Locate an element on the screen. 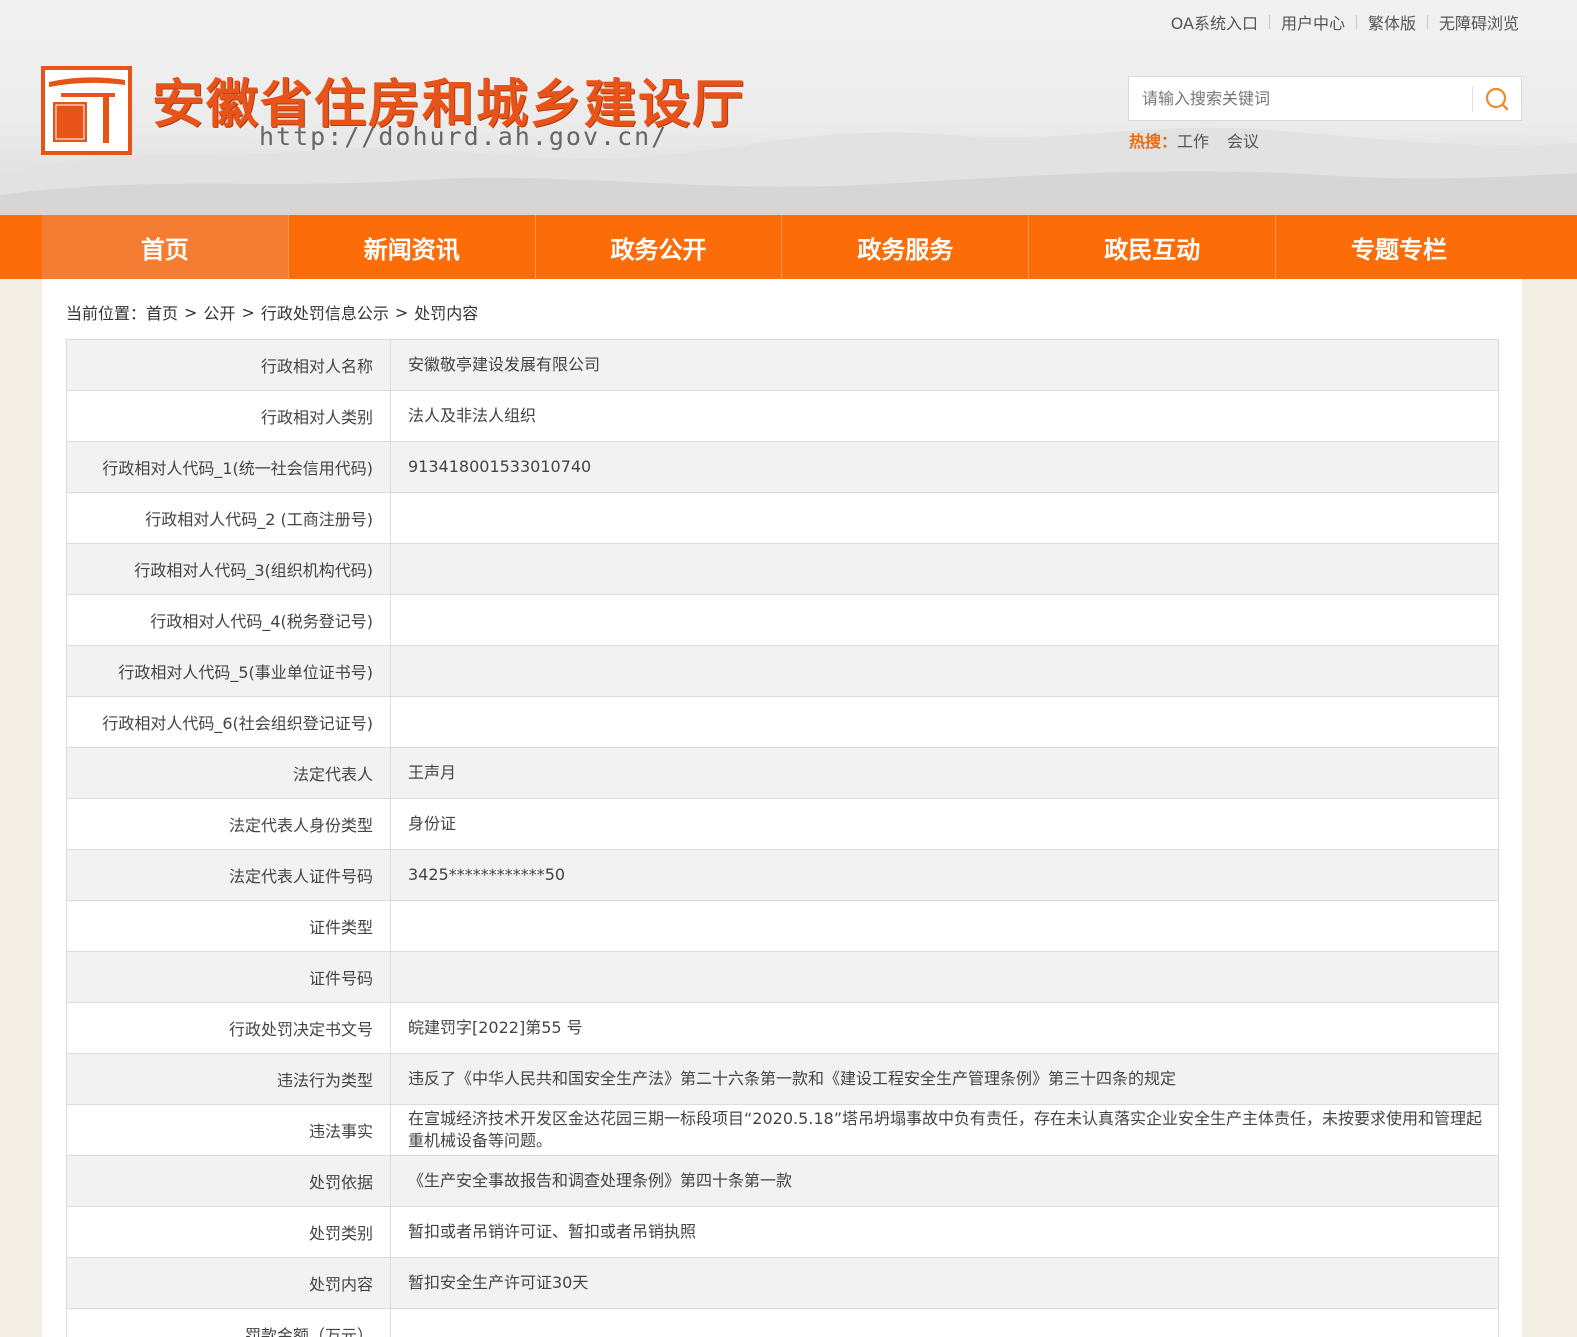  breadcrumb-penalty-disclosure: 行政处罚信息公示 is located at coordinates (325, 312).